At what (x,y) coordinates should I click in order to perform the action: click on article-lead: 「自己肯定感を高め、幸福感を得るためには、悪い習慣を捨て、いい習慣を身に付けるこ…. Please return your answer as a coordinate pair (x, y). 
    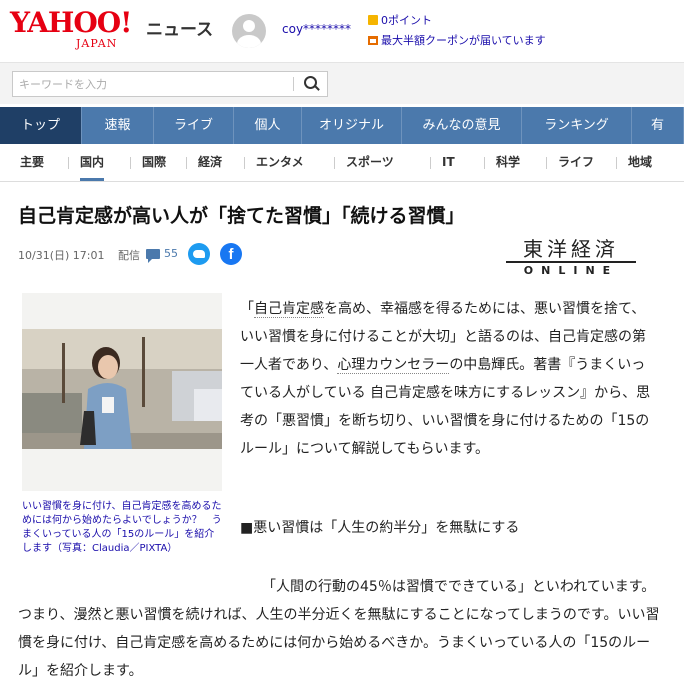
    Looking at the image, I should click on (449, 379).